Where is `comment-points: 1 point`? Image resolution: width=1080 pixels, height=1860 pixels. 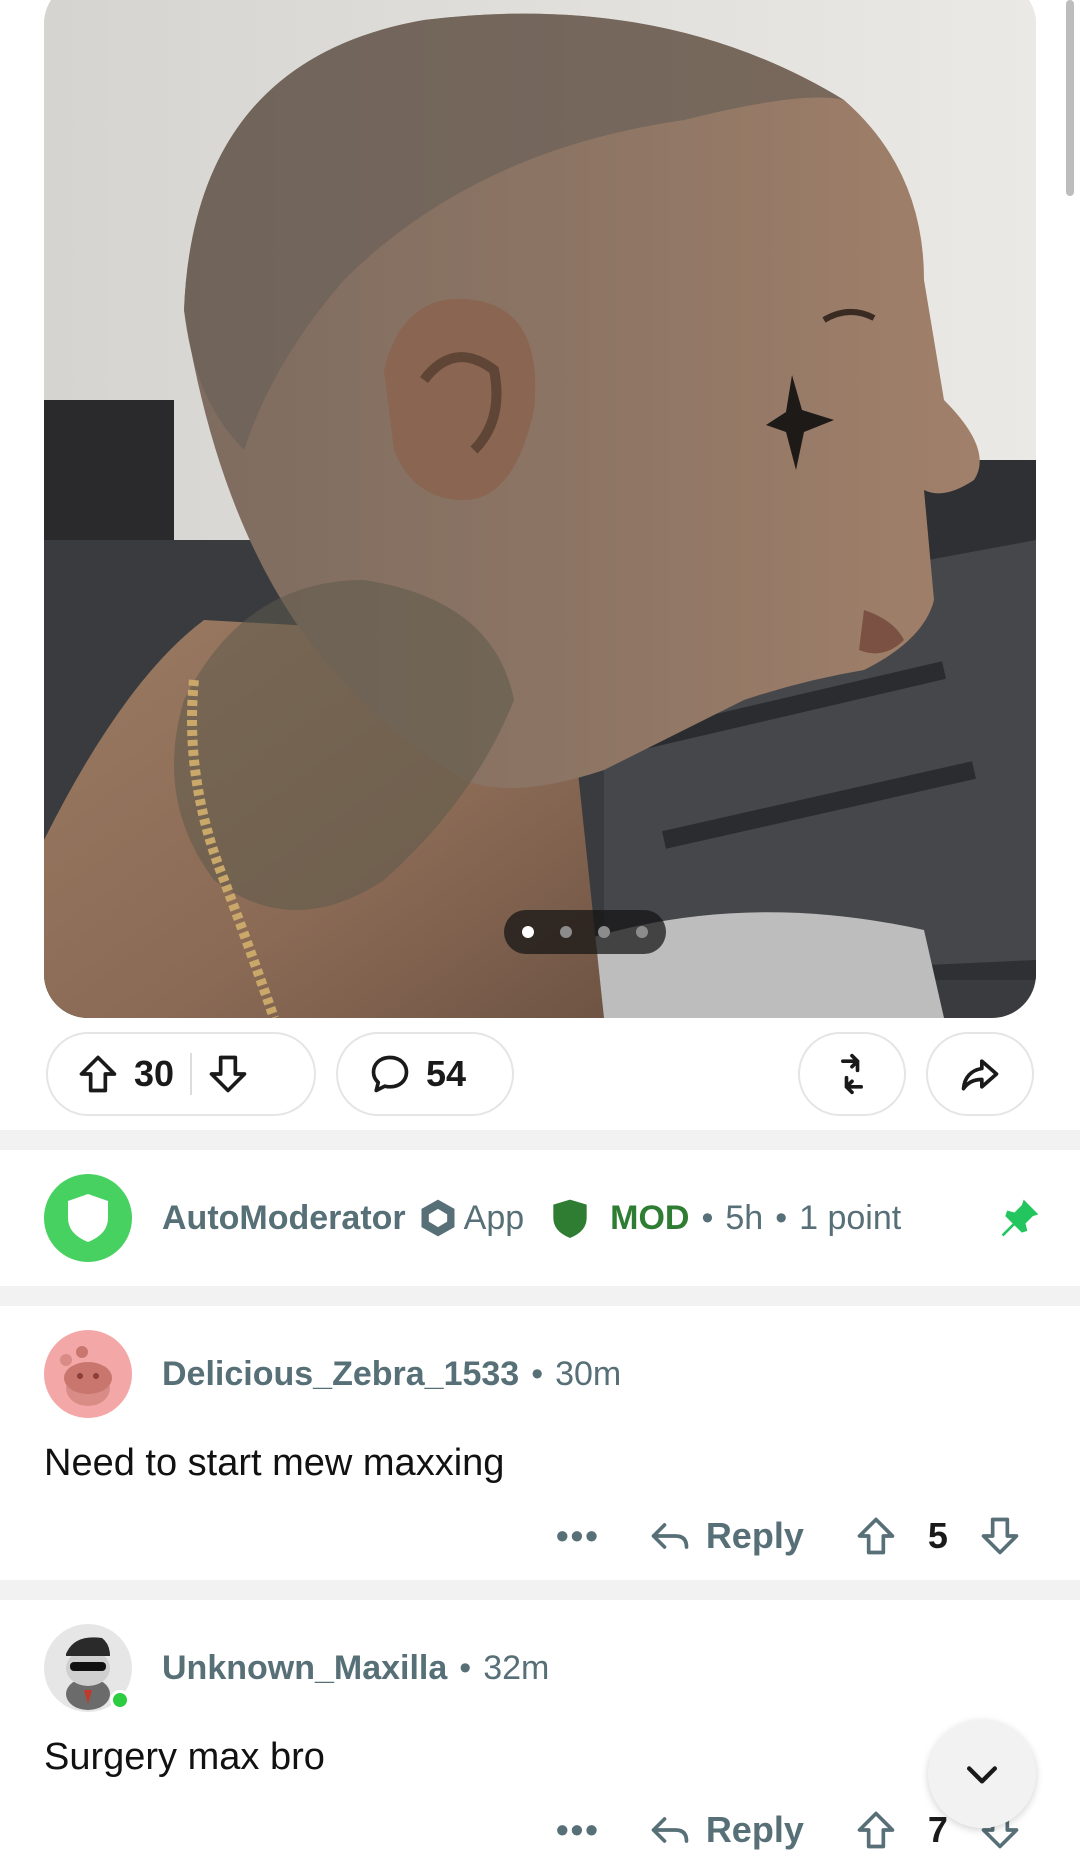
comment-points: 1 point is located at coordinates (850, 1217).